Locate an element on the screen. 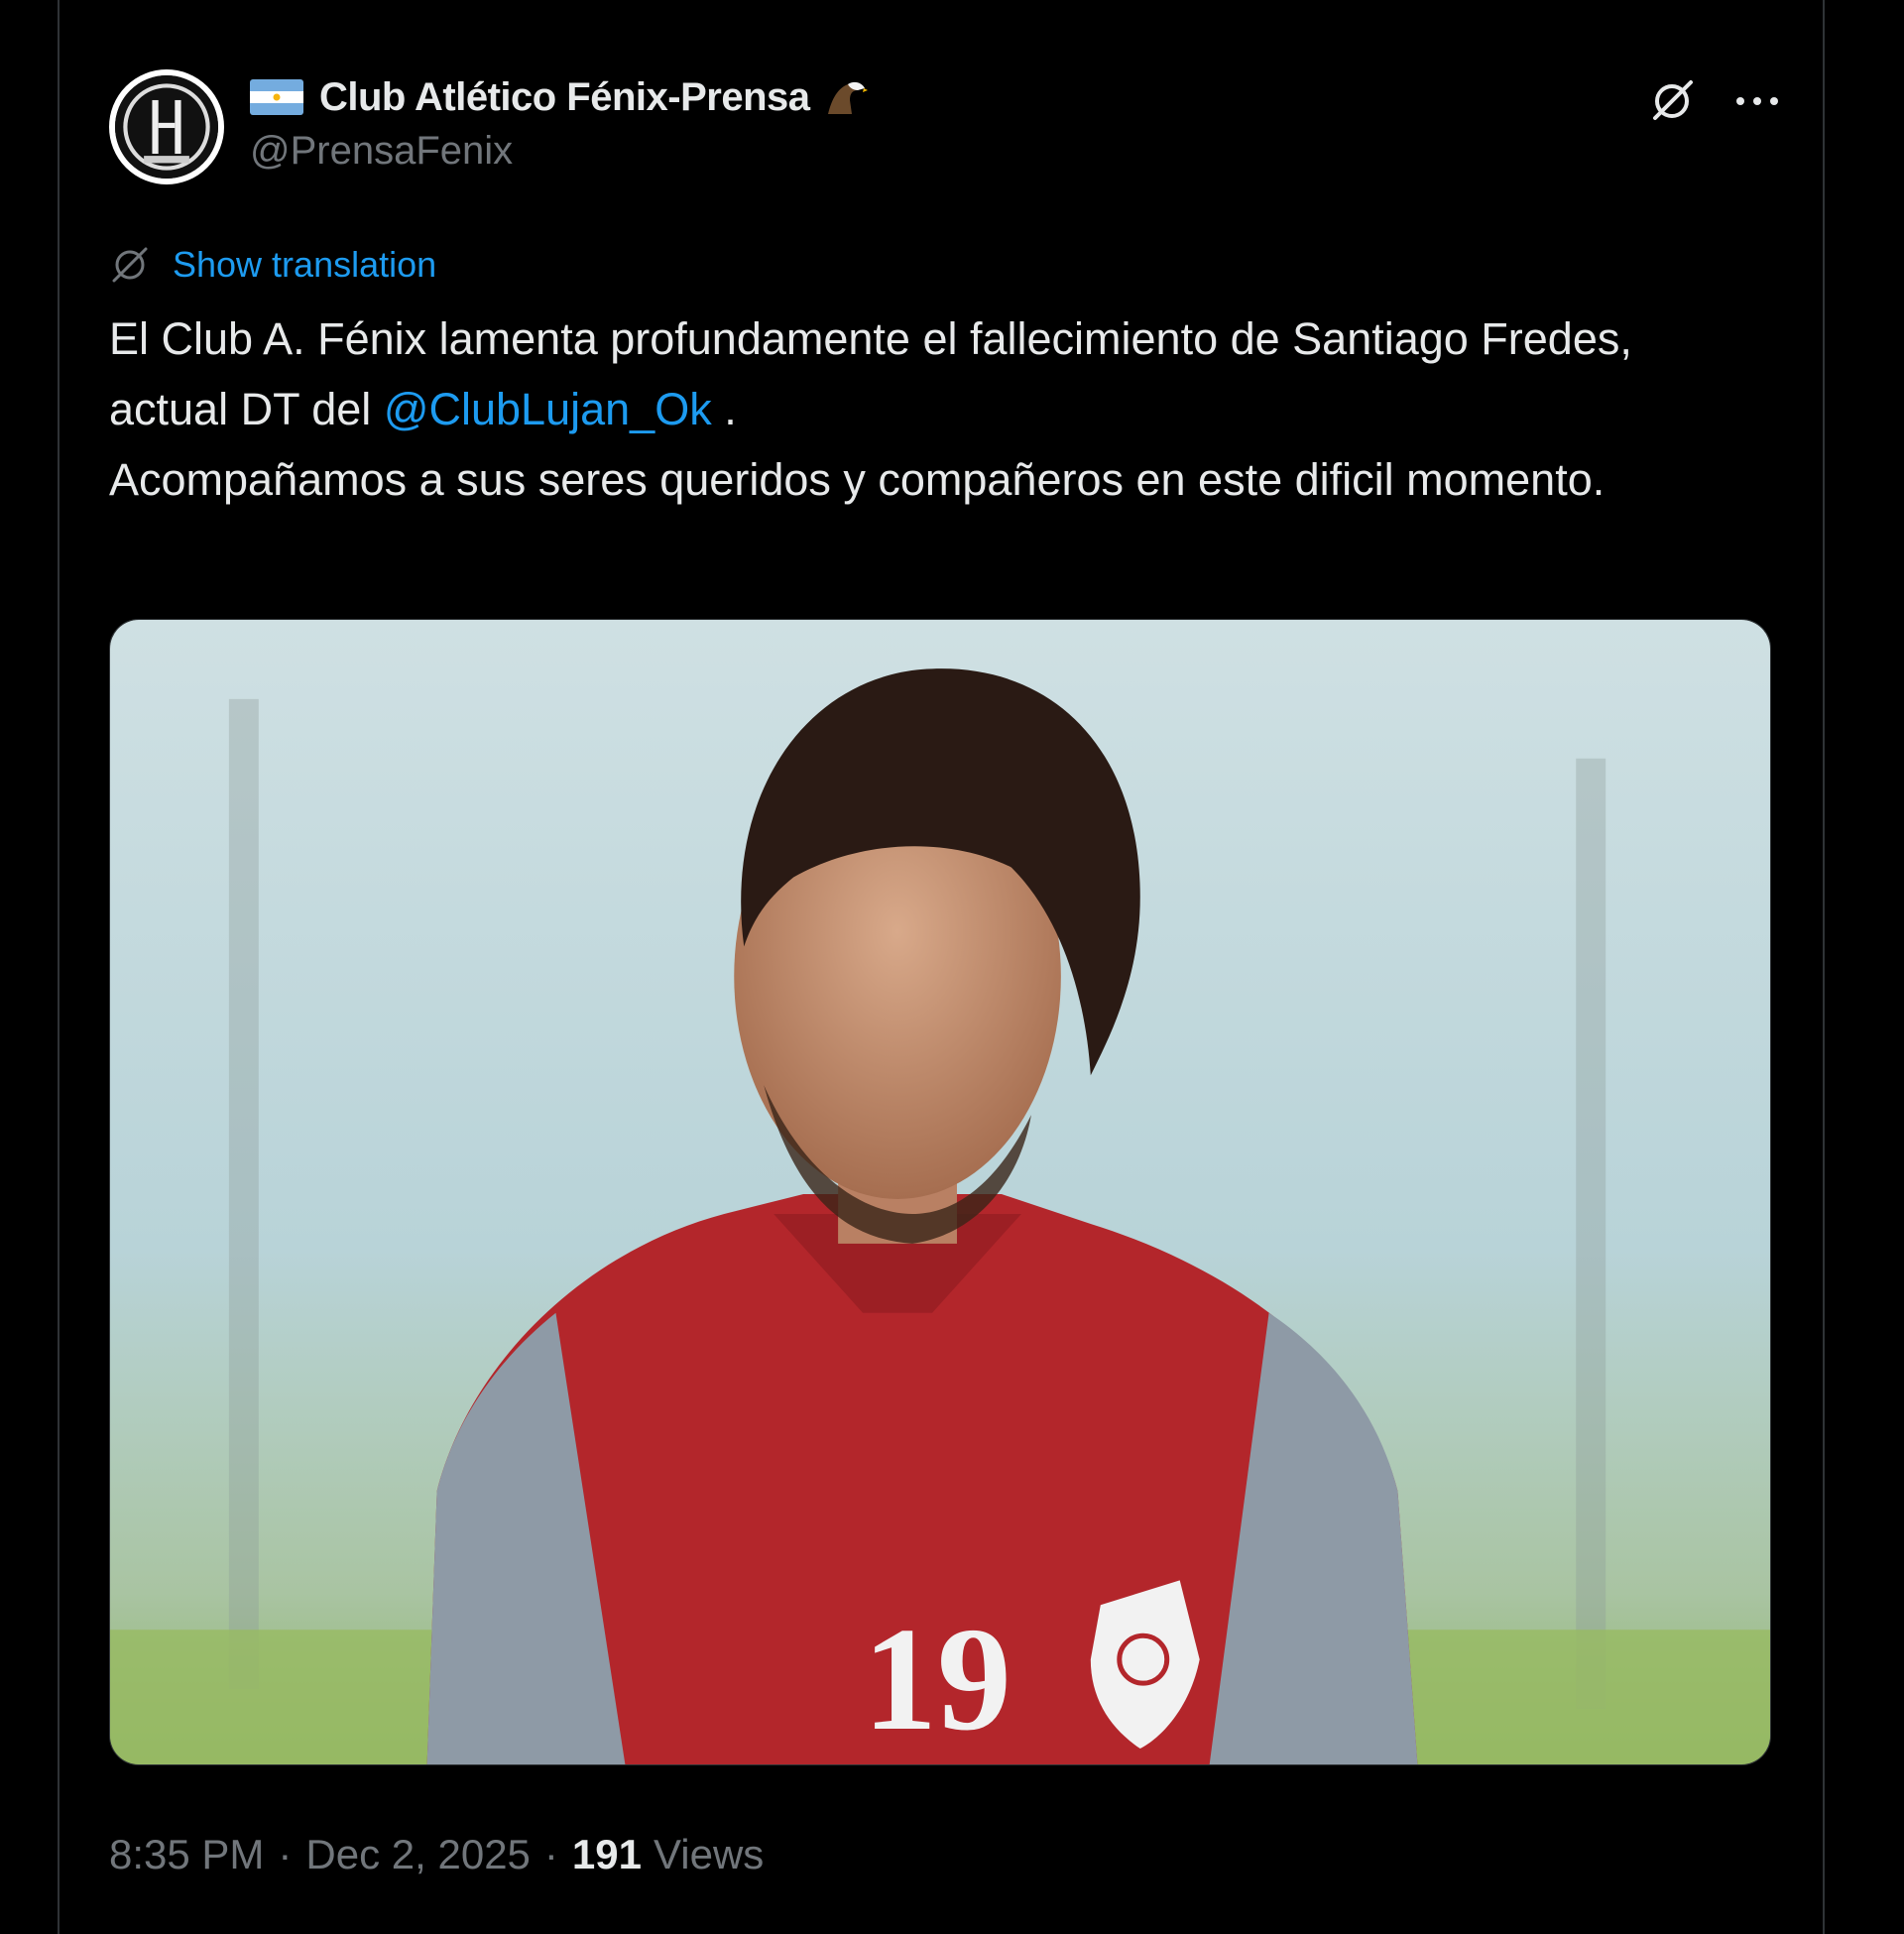  eagle-icon is located at coordinates (845, 97).